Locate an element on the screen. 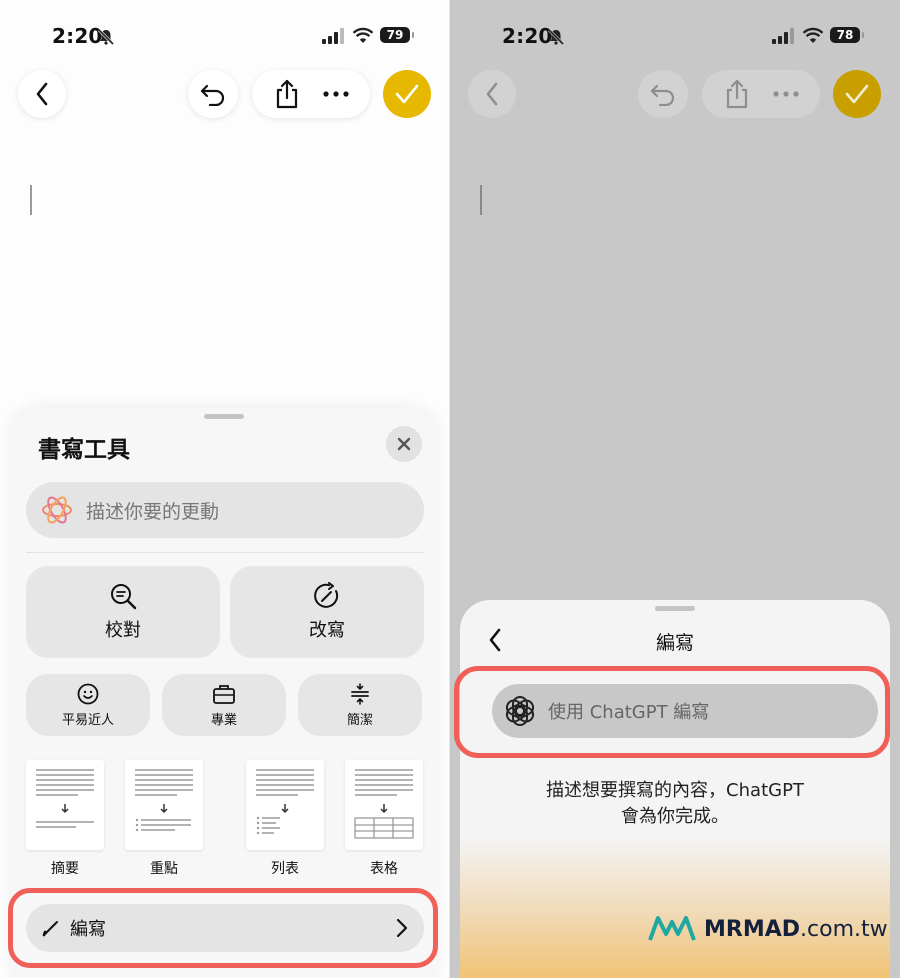  proofread-label: 校對 is located at coordinates (123, 630).